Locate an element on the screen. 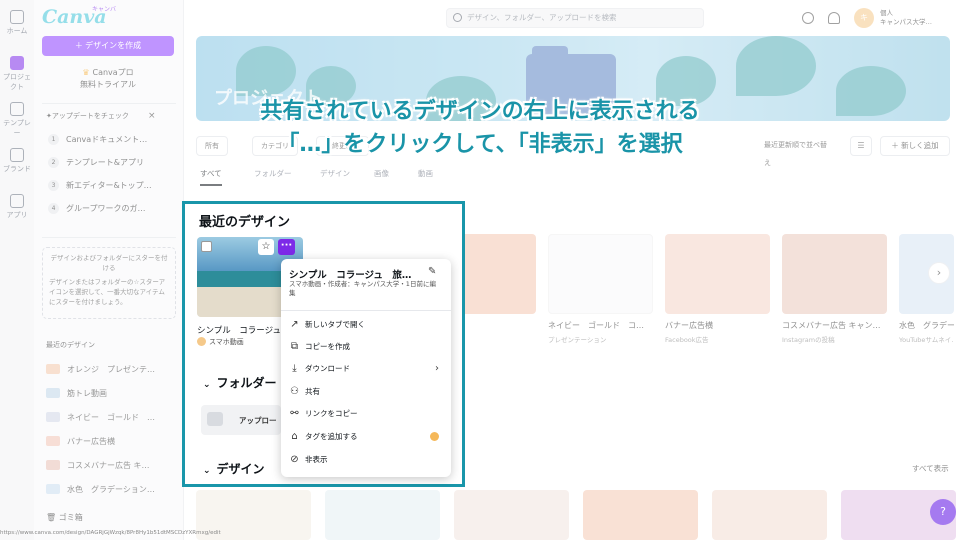 The height and width of the screenshot is (540, 960). rail-apps: アプリ is located at coordinates (17, 207).